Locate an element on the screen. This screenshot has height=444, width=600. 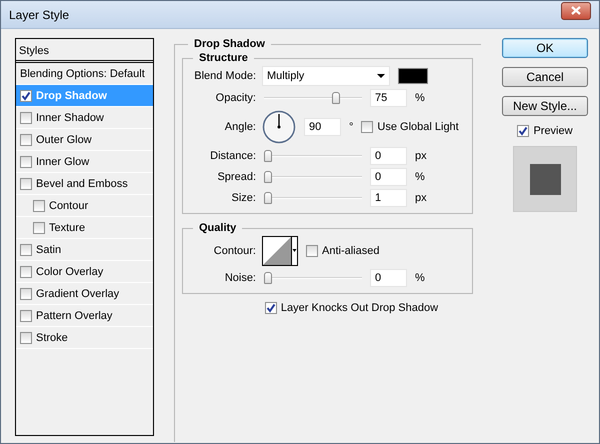
field-label: Blend Mode: is located at coordinates (224, 76).